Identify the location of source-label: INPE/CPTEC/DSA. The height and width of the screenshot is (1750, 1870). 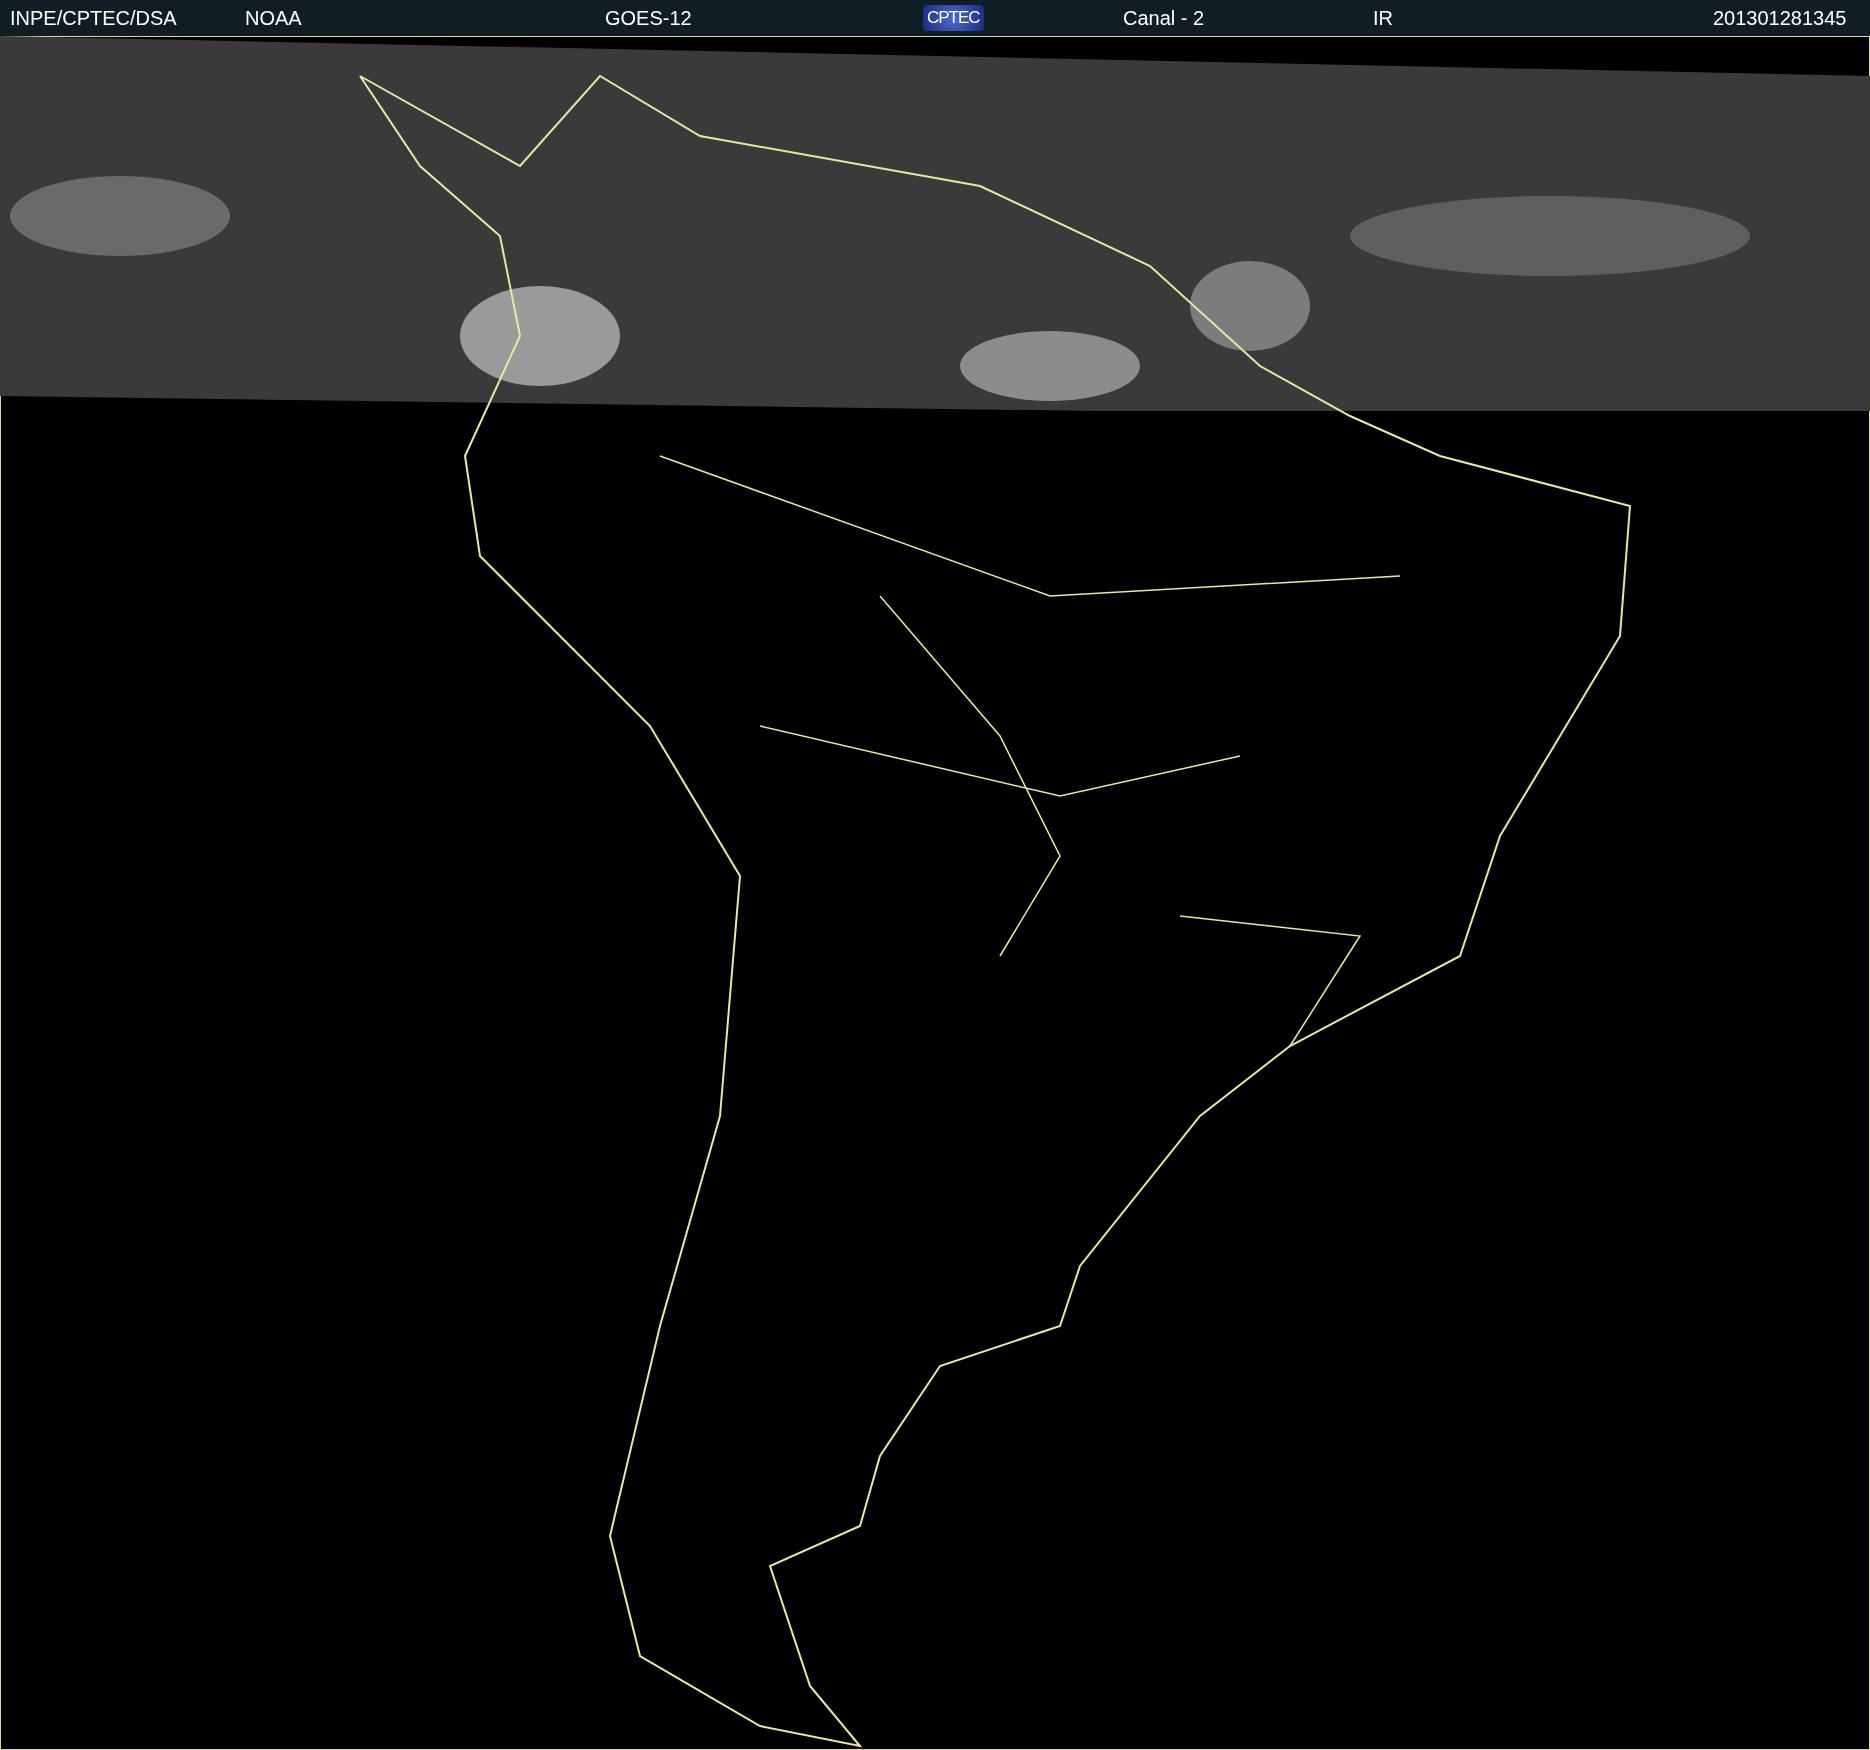
(93, 18).